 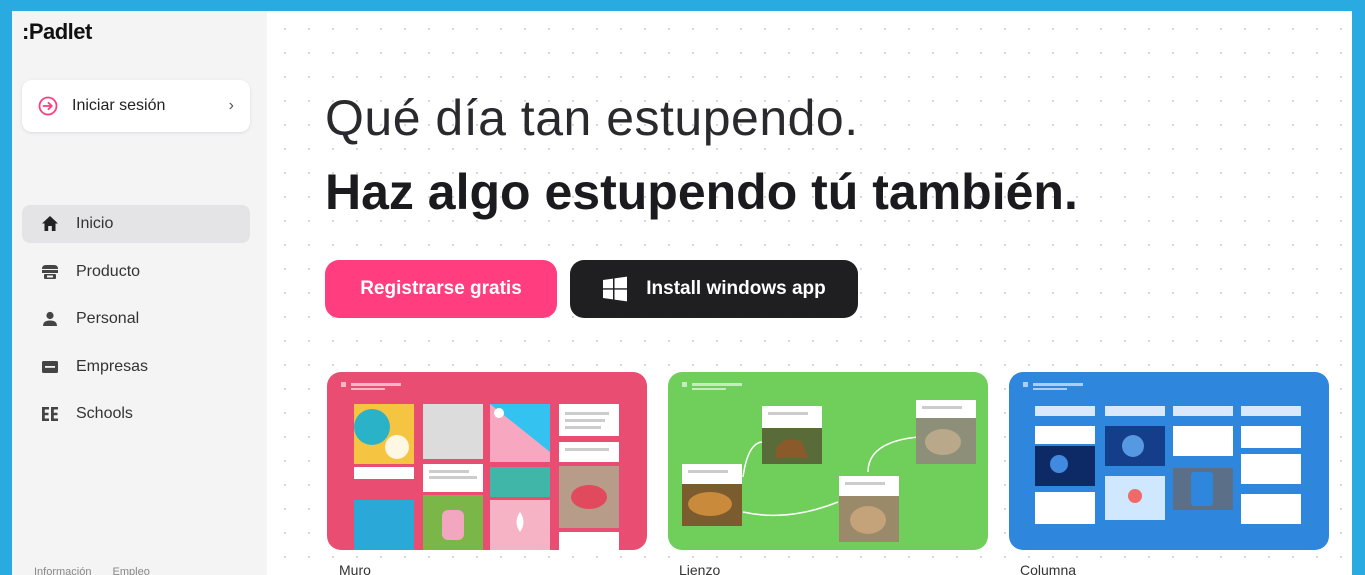 What do you see at coordinates (700, 568) in the screenshot?
I see `card-caption-lienzo: Lienzo` at bounding box center [700, 568].